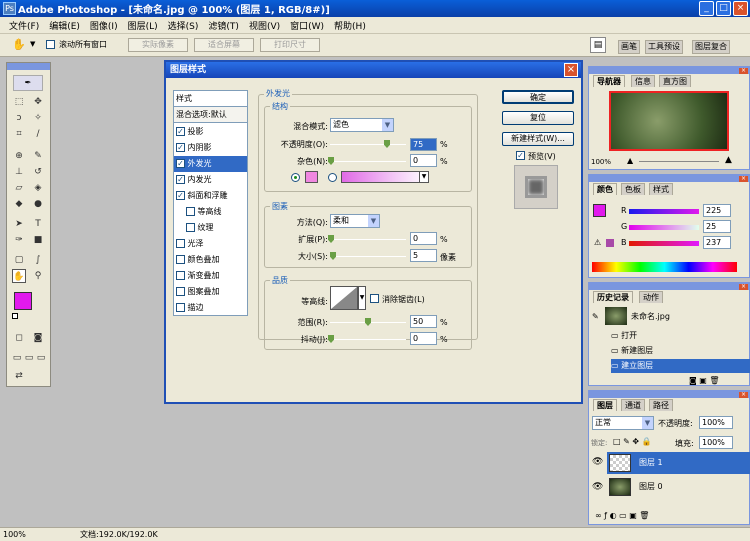 The width and height of the screenshot is (750, 541). What do you see at coordinates (368, 256) in the screenshot?
I see `size-slider` at bounding box center [368, 256].